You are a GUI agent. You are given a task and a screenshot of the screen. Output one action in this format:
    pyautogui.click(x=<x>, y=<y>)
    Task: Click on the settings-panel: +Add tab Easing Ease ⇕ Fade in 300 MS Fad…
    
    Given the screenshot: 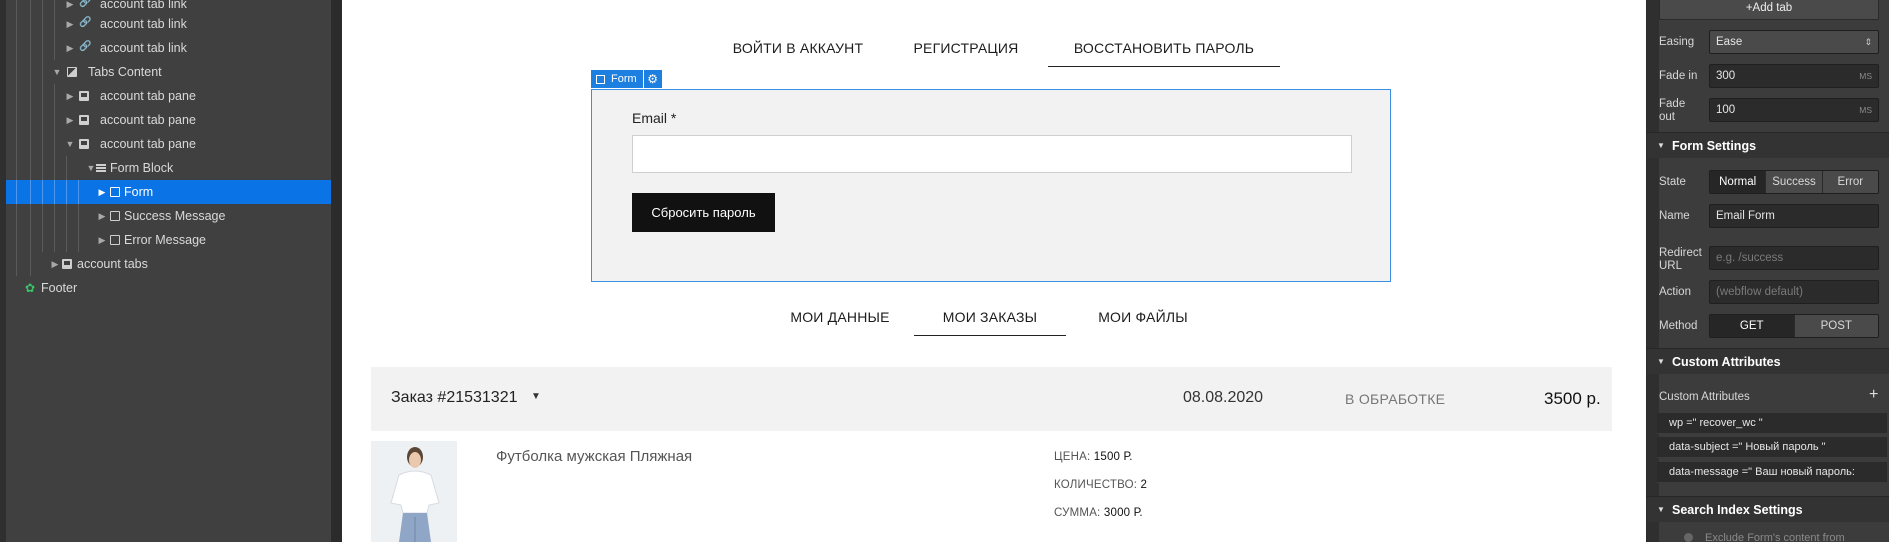 What is the action you would take?
    pyautogui.click(x=1768, y=271)
    